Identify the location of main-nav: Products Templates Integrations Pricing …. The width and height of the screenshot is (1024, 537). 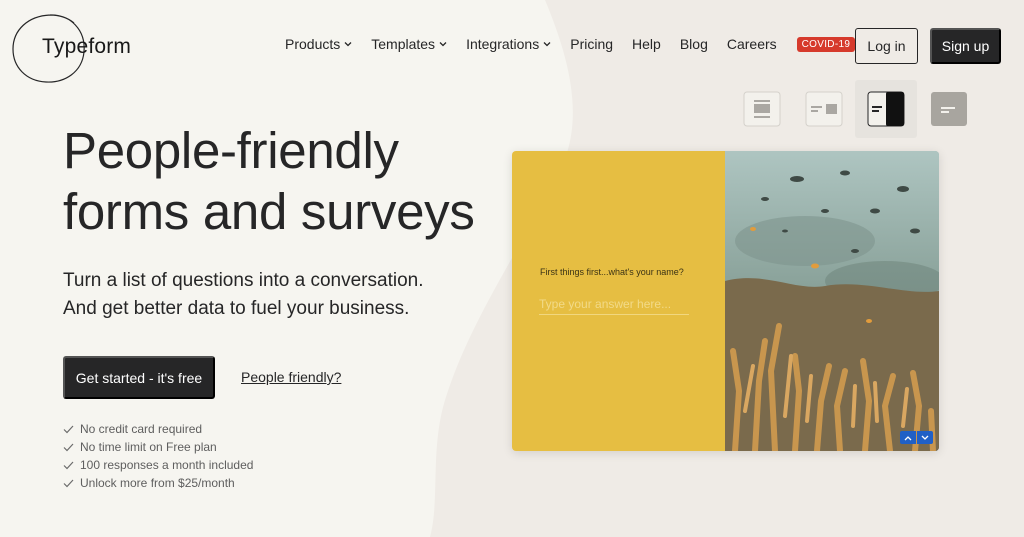
(570, 44).